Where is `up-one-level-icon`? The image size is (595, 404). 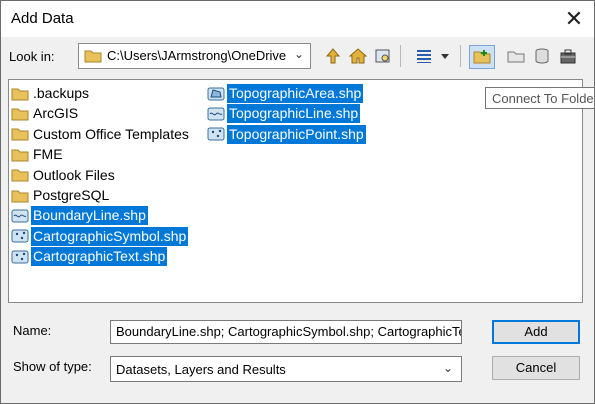 up-one-level-icon is located at coordinates (333, 56).